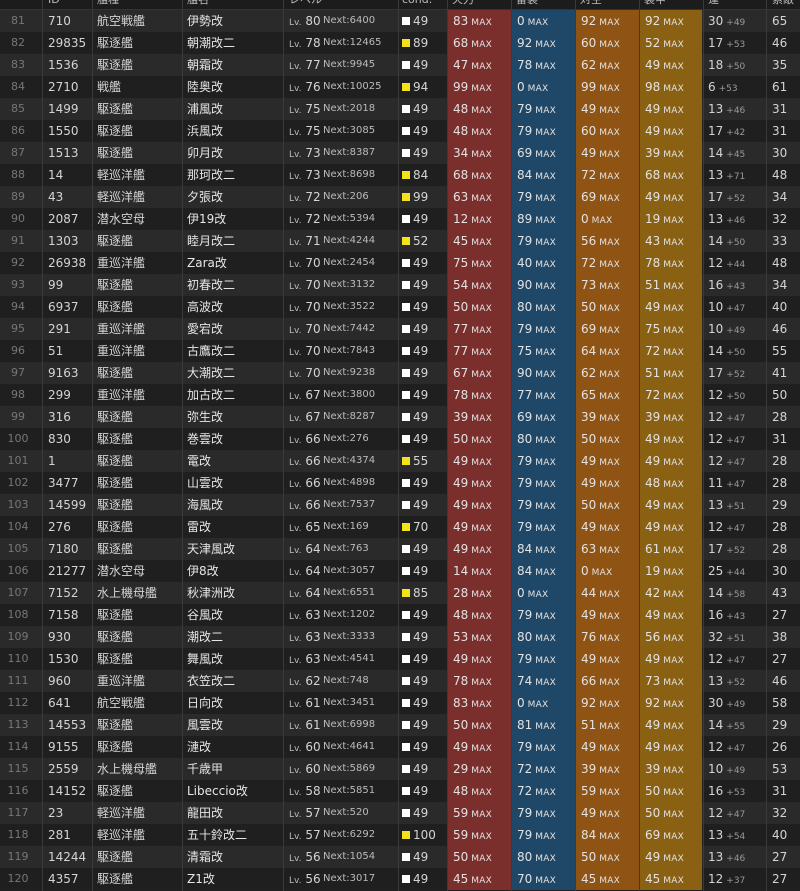 Image resolution: width=800 pixels, height=891 pixels. I want to click on armor-value: 48, so click(653, 483).